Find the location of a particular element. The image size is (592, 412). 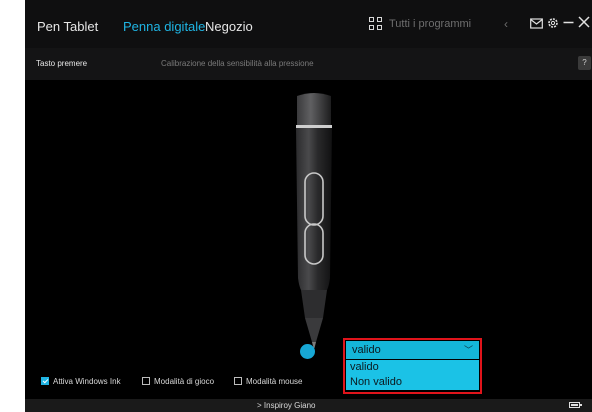

pen-tip-indicator-icon is located at coordinates (307, 351).